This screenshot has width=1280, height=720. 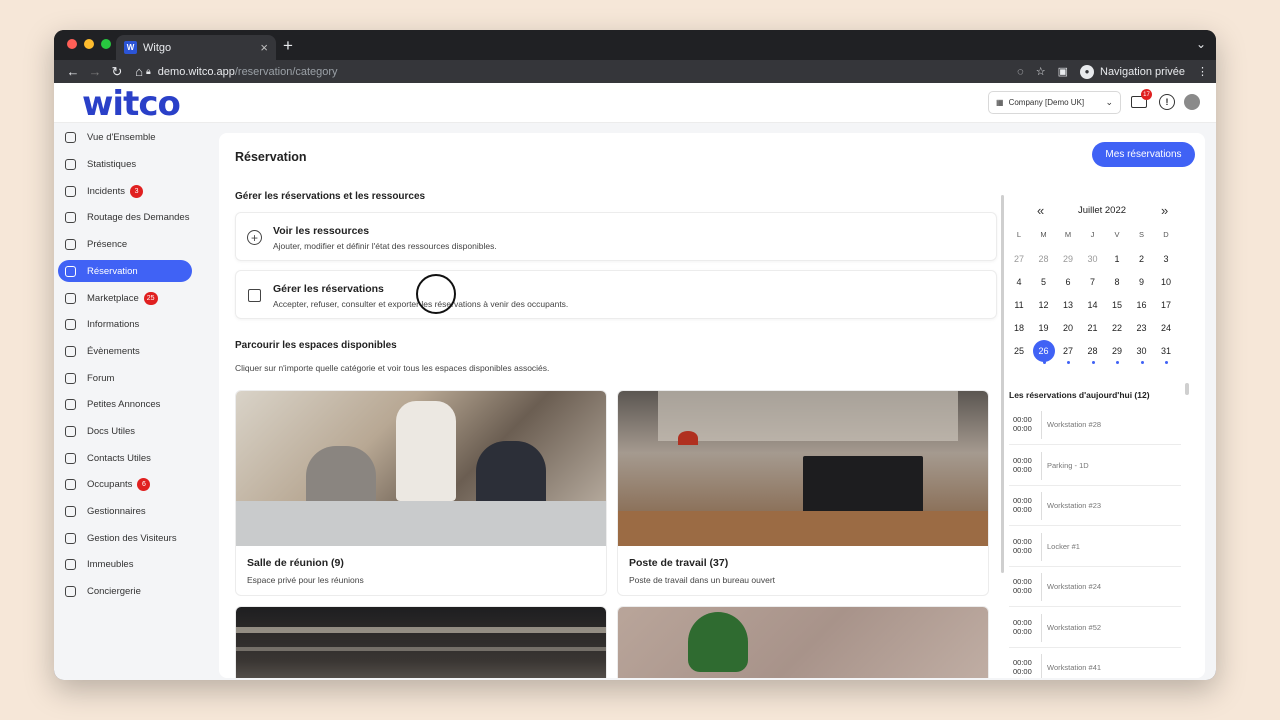 I want to click on sidebar-item-forum: Forum, so click(x=125, y=378).